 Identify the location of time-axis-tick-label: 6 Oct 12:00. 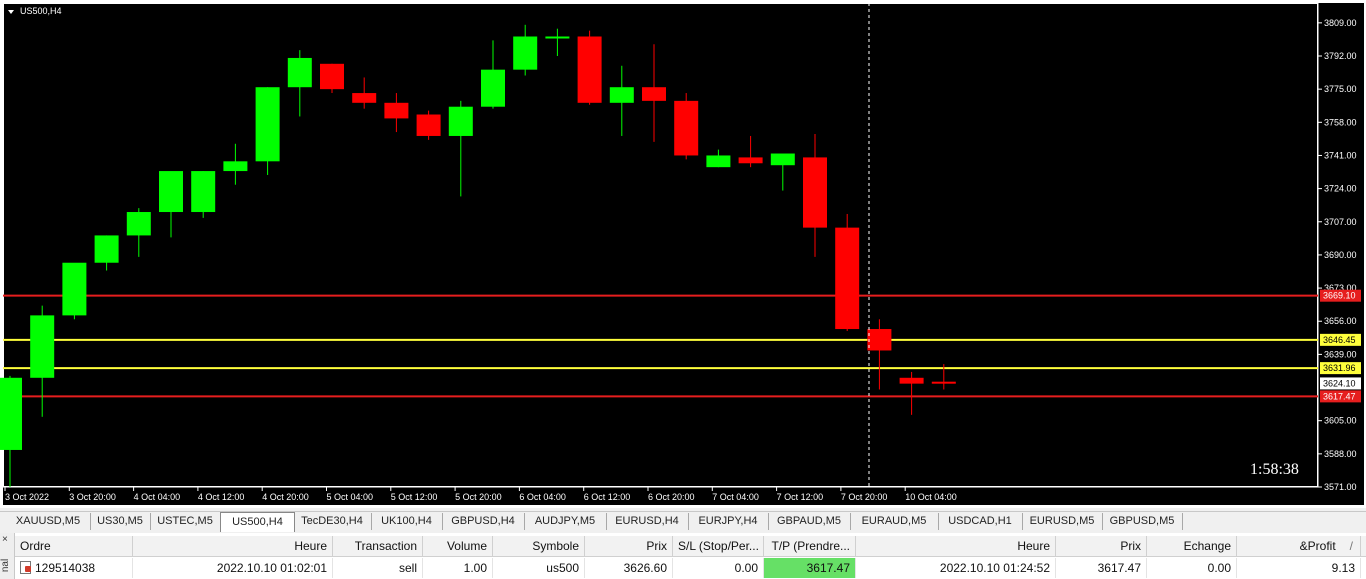
(607, 497).